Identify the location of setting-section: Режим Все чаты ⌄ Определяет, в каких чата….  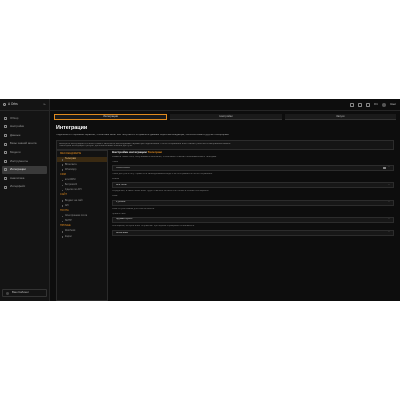
(253, 185).